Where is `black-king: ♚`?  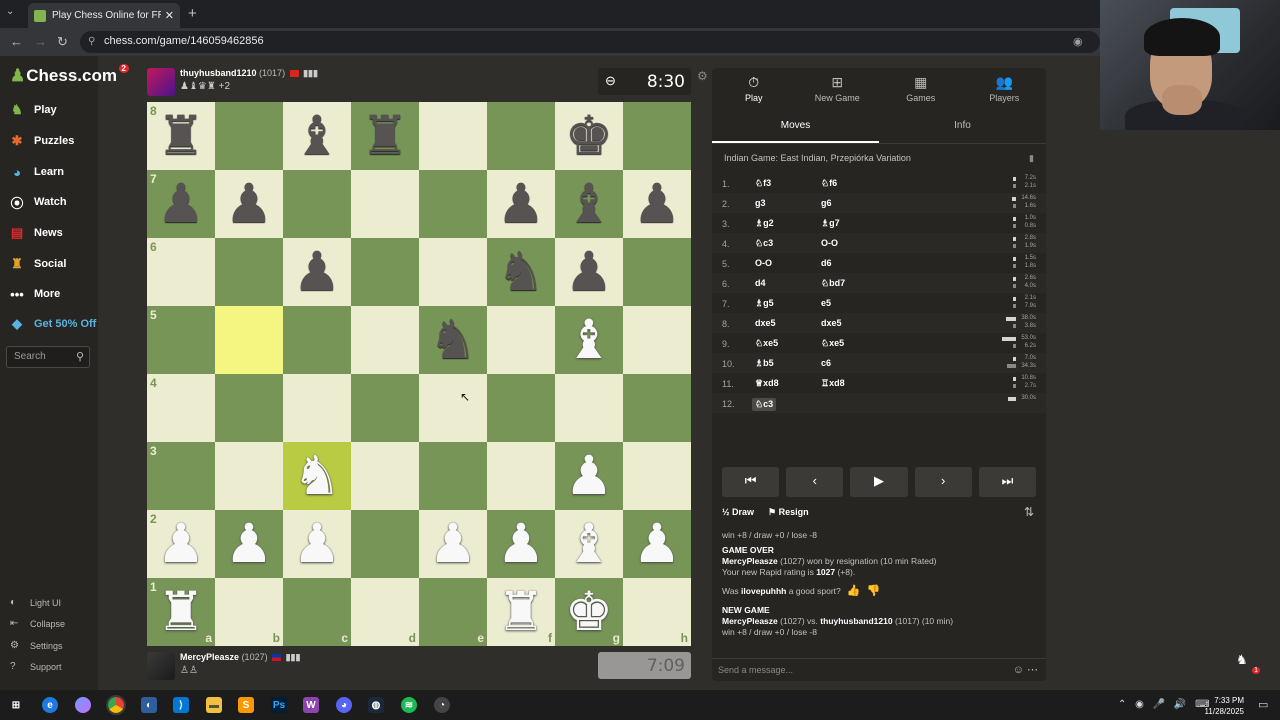
black-king: ♚ is located at coordinates (589, 136).